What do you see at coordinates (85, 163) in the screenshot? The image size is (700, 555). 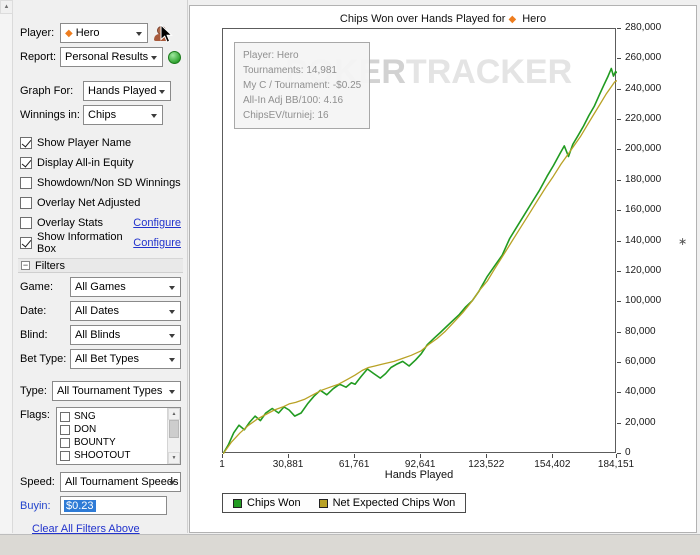 I see `display-allin-equity-label: Display All-in Equity` at bounding box center [85, 163].